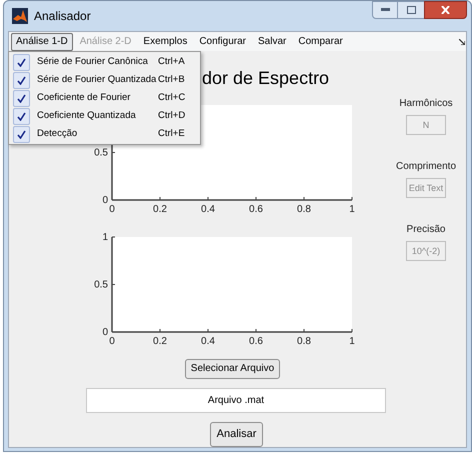 This screenshot has width=472, height=456. Describe the element at coordinates (426, 167) in the screenshot. I see `field-label: Comprimento` at that location.